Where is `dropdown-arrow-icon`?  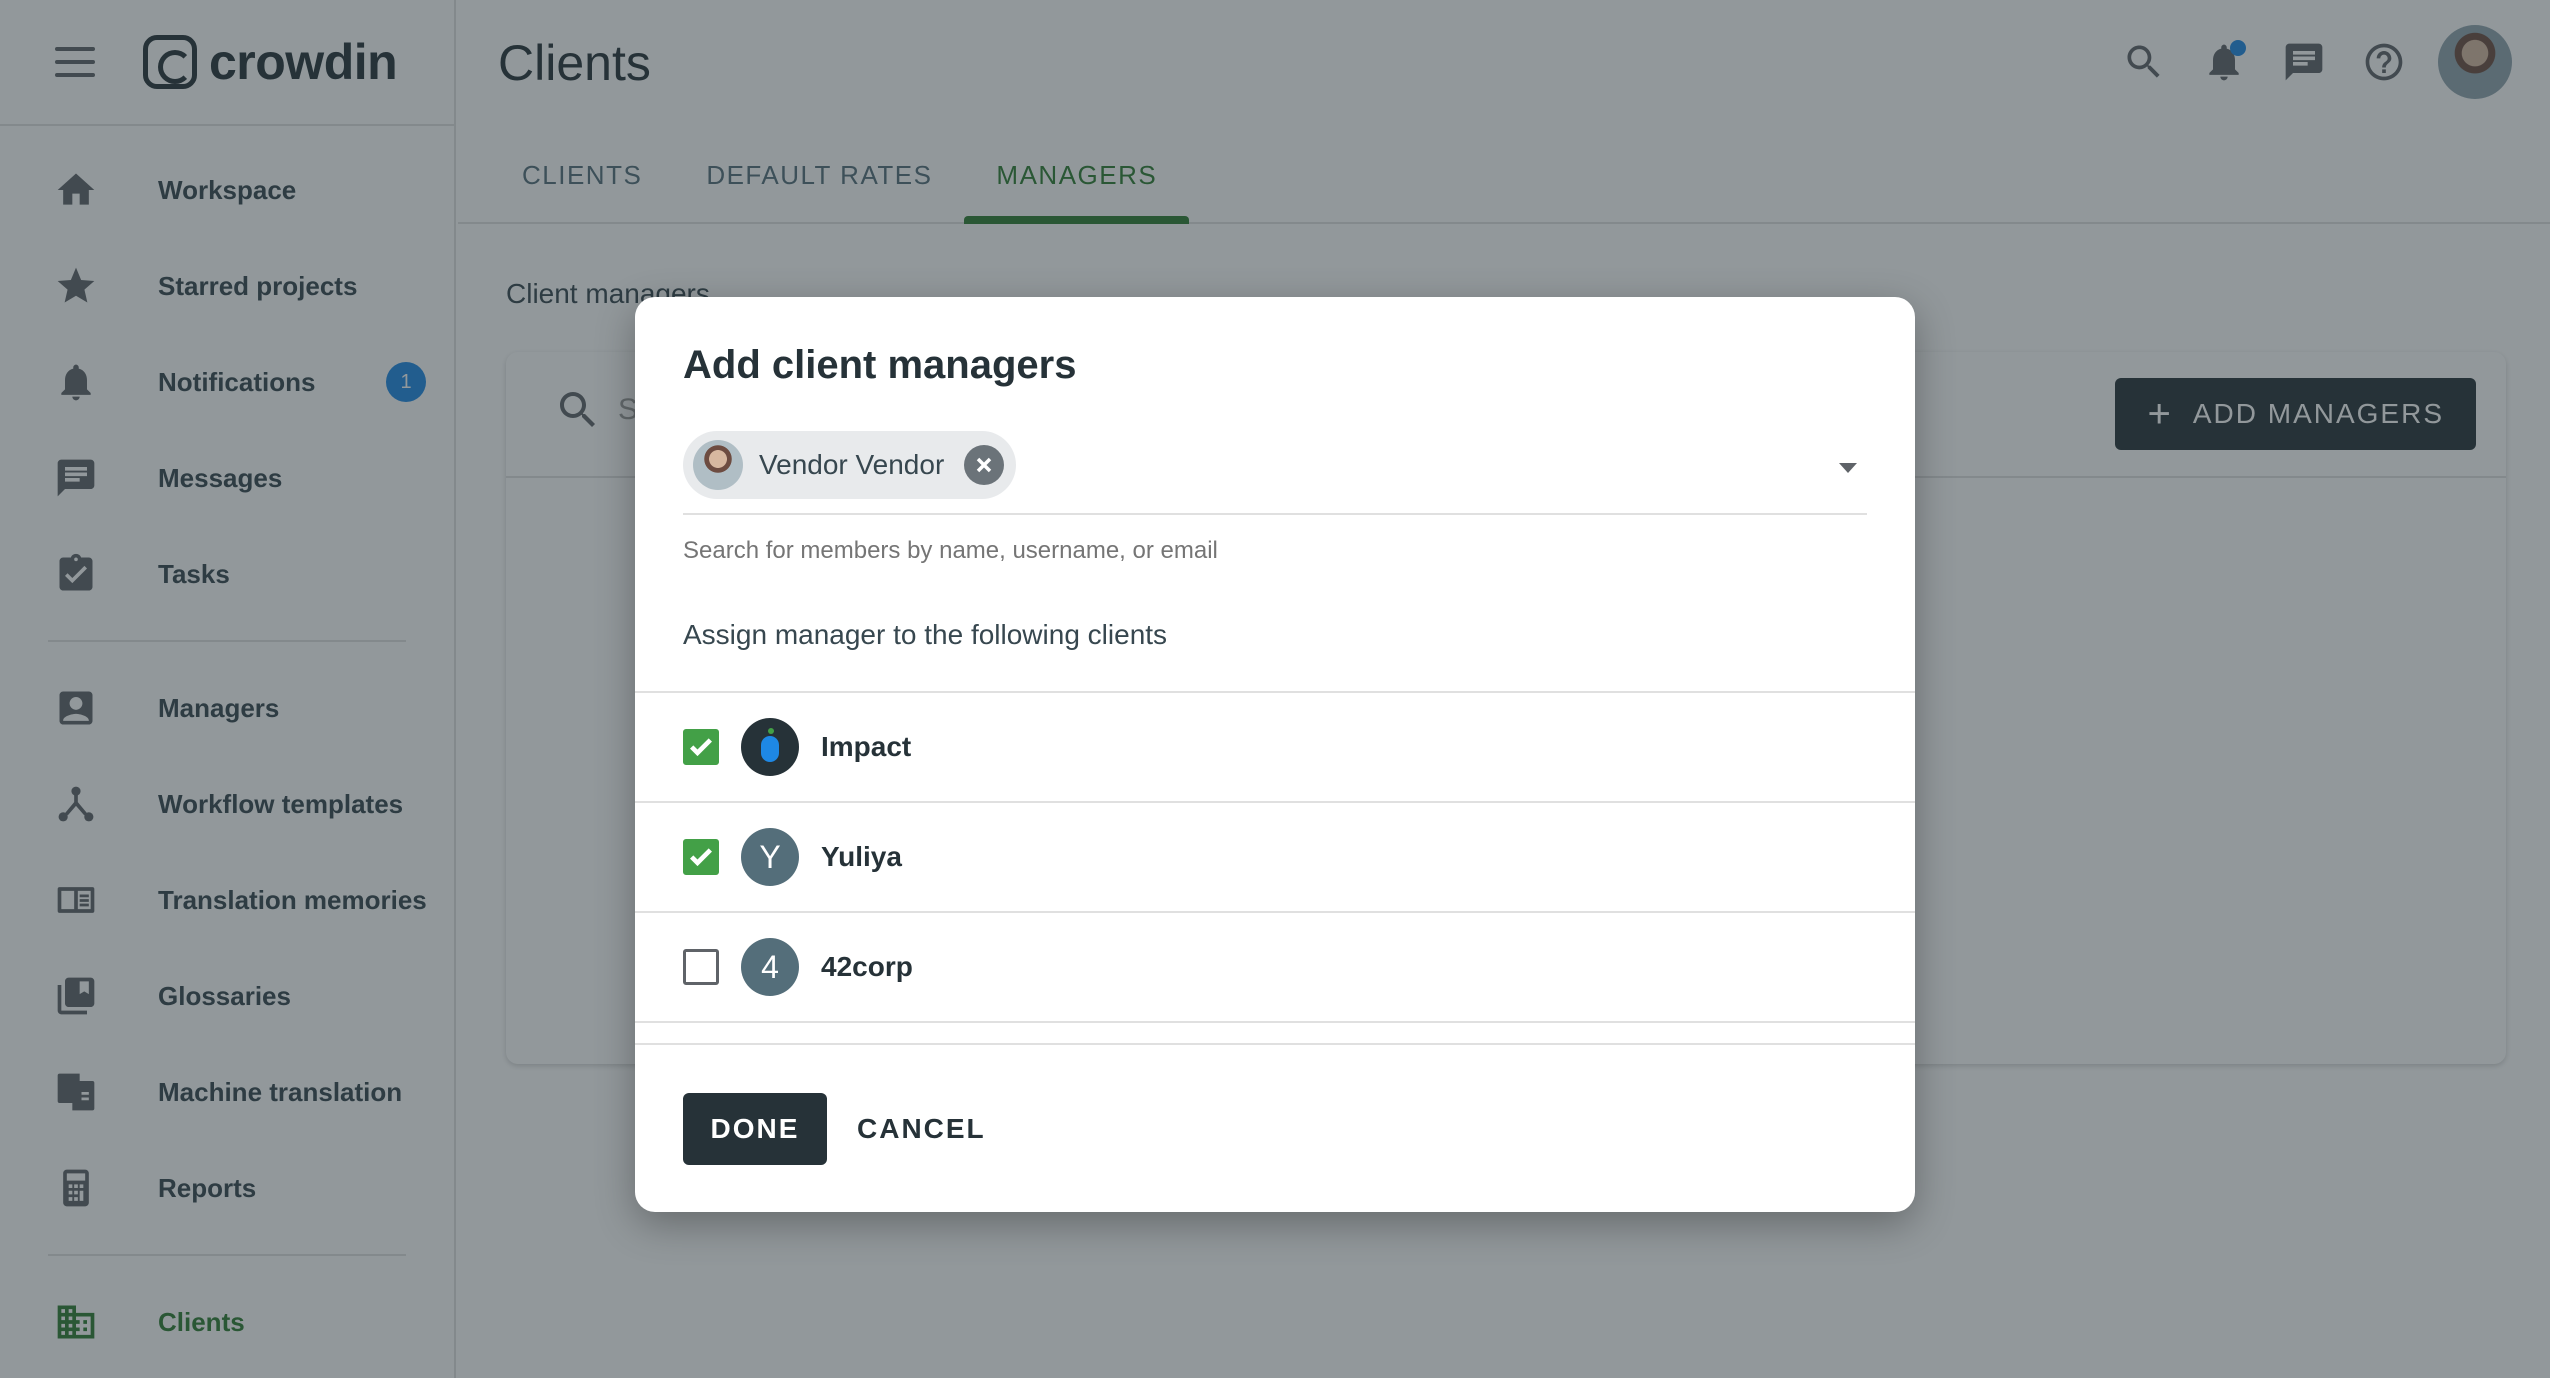
dropdown-arrow-icon is located at coordinates (1848, 468).